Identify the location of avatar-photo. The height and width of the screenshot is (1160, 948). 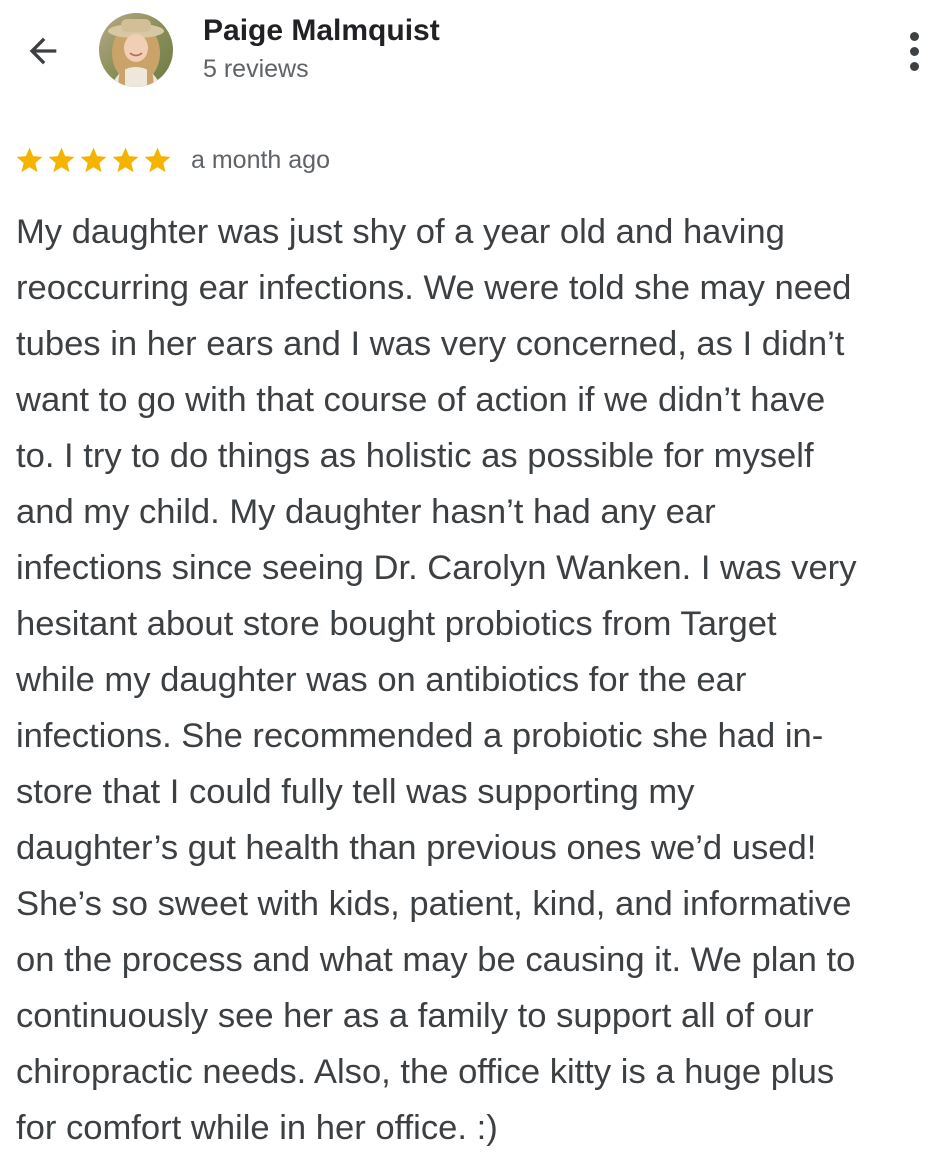
(136, 50).